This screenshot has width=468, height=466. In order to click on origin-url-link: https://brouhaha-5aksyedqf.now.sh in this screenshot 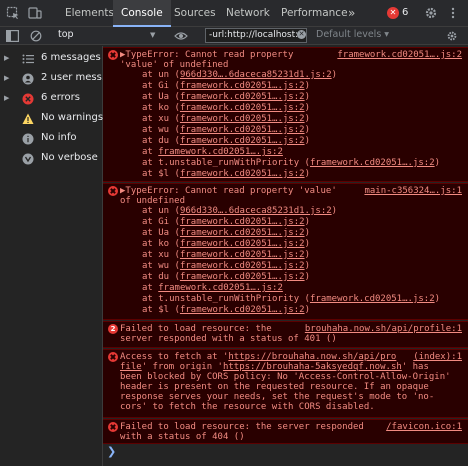, I will do `click(312, 367)`.